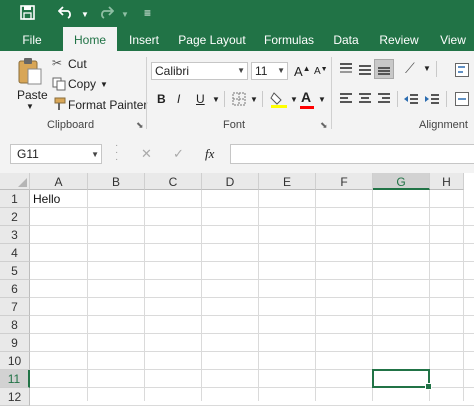 This screenshot has height=406, width=474. Describe the element at coordinates (294, 99) in the screenshot. I see `fill-color-dropdown-icon: ▼` at that location.